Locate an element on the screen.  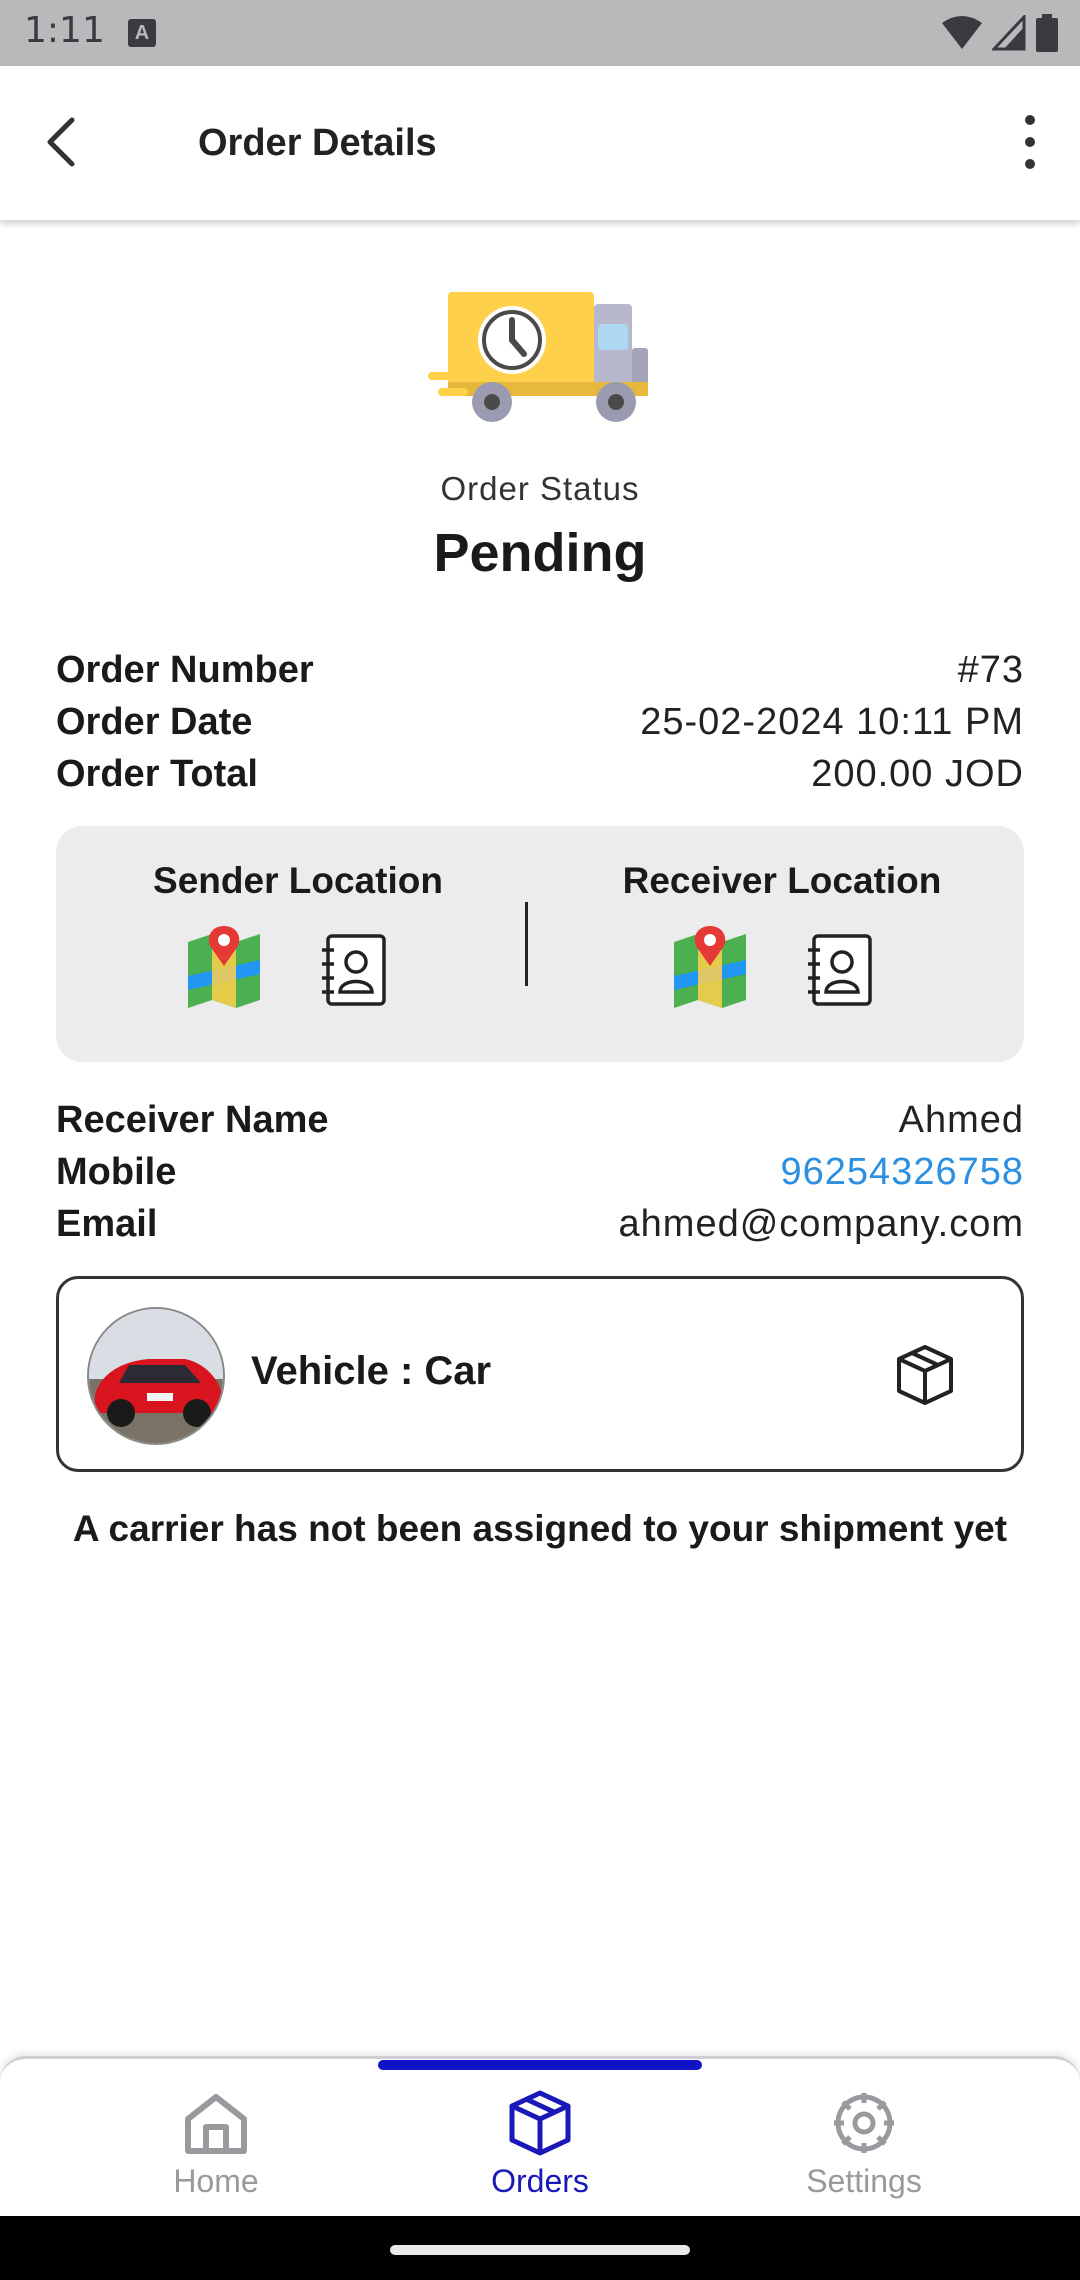
sender-location-title: Sender Location is located at coordinates (298, 880).